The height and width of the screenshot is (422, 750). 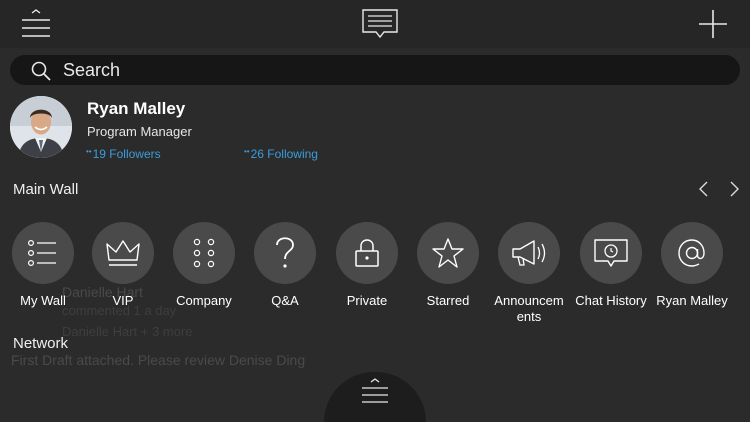 What do you see at coordinates (46, 189) in the screenshot?
I see `main-wall-title: Main Wall` at bounding box center [46, 189].